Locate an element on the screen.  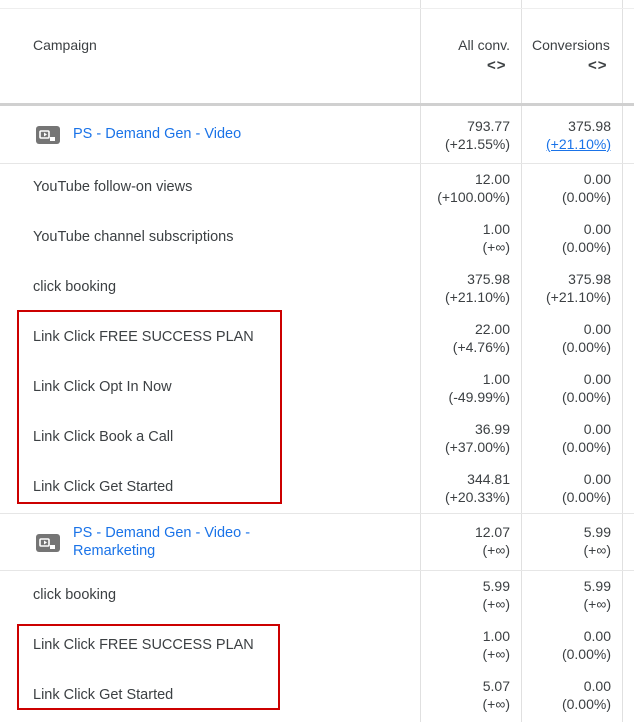
top-border is located at coordinates (317, 8).